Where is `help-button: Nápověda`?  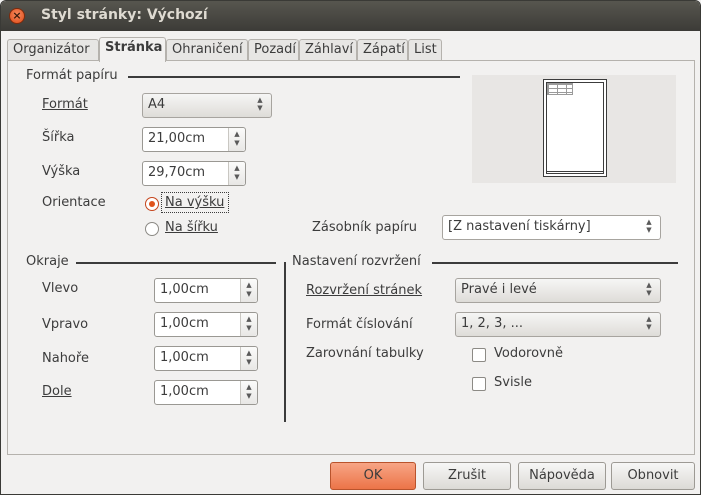 help-button: Nápověda is located at coordinates (562, 476).